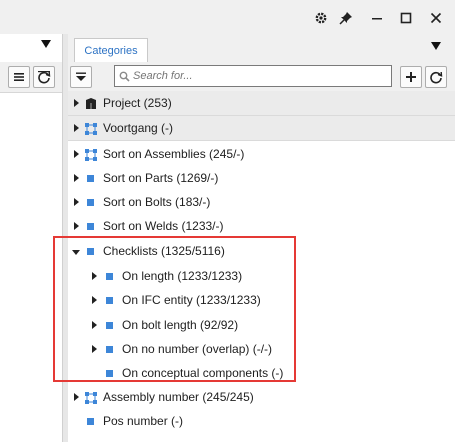 This screenshot has width=455, height=442. I want to click on tree-item: Pos number (-), so click(261, 421).